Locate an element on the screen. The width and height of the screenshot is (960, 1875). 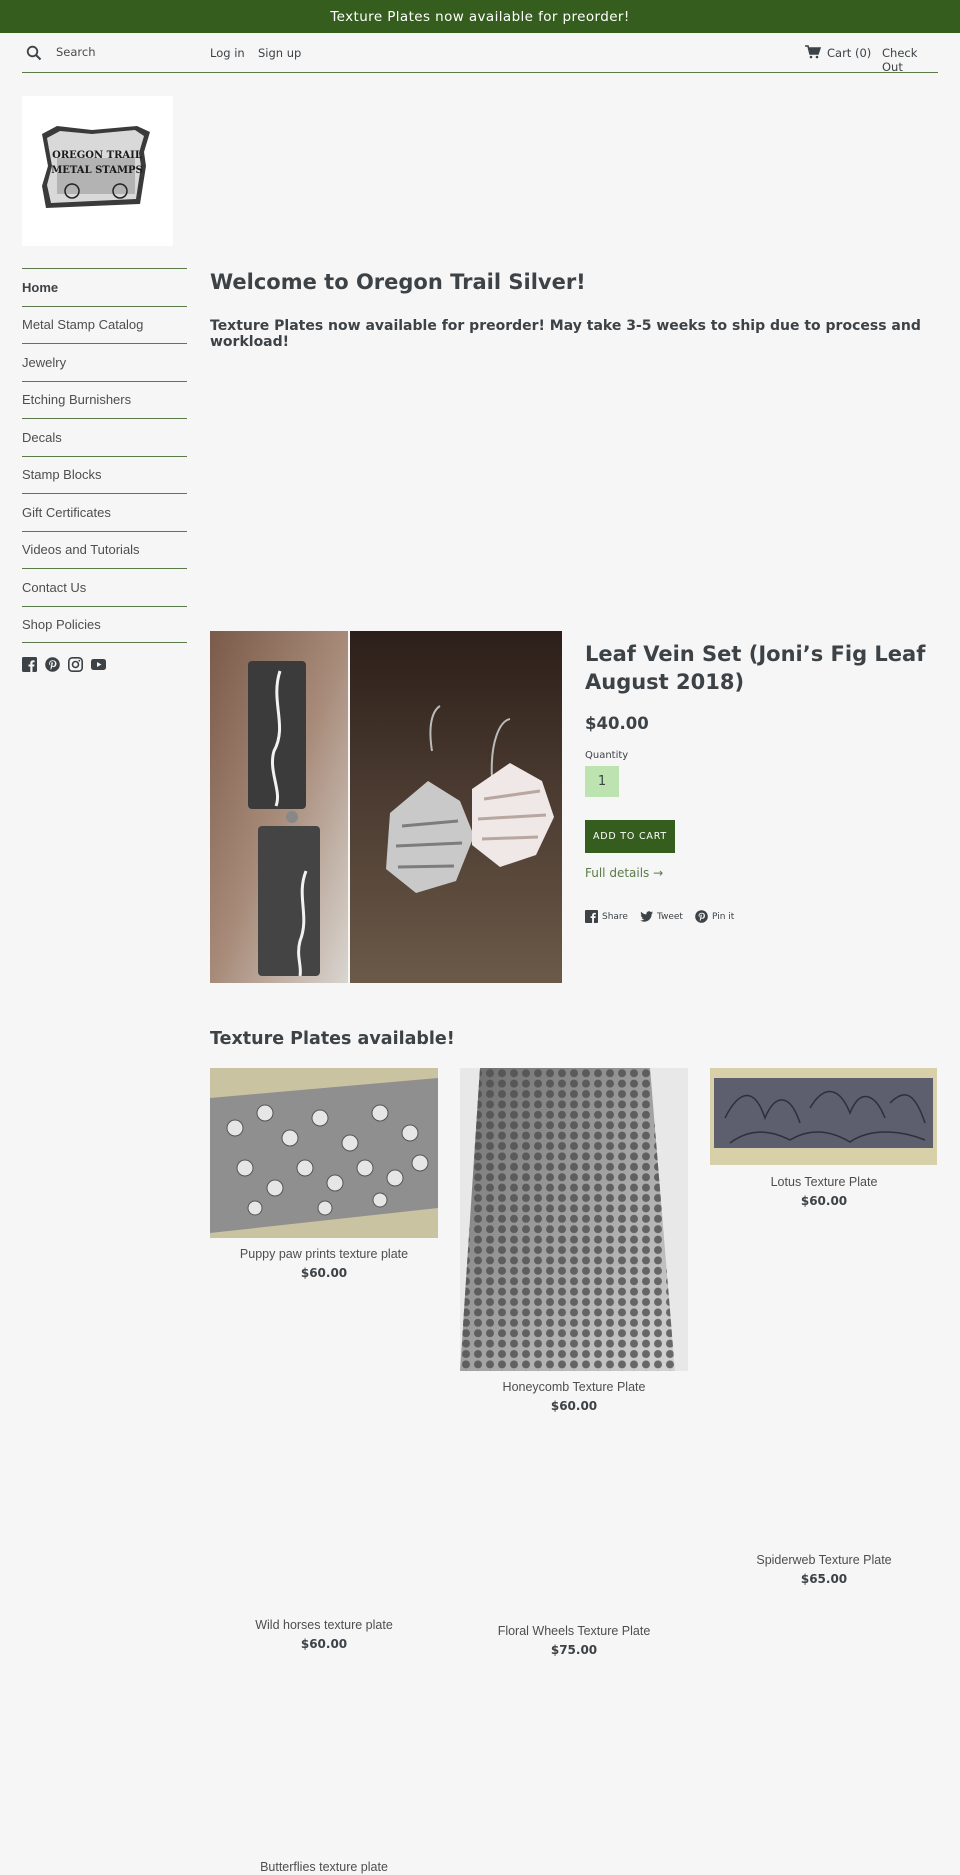
sidebar-item-label: Videos and Tutorials is located at coordinates (81, 550).